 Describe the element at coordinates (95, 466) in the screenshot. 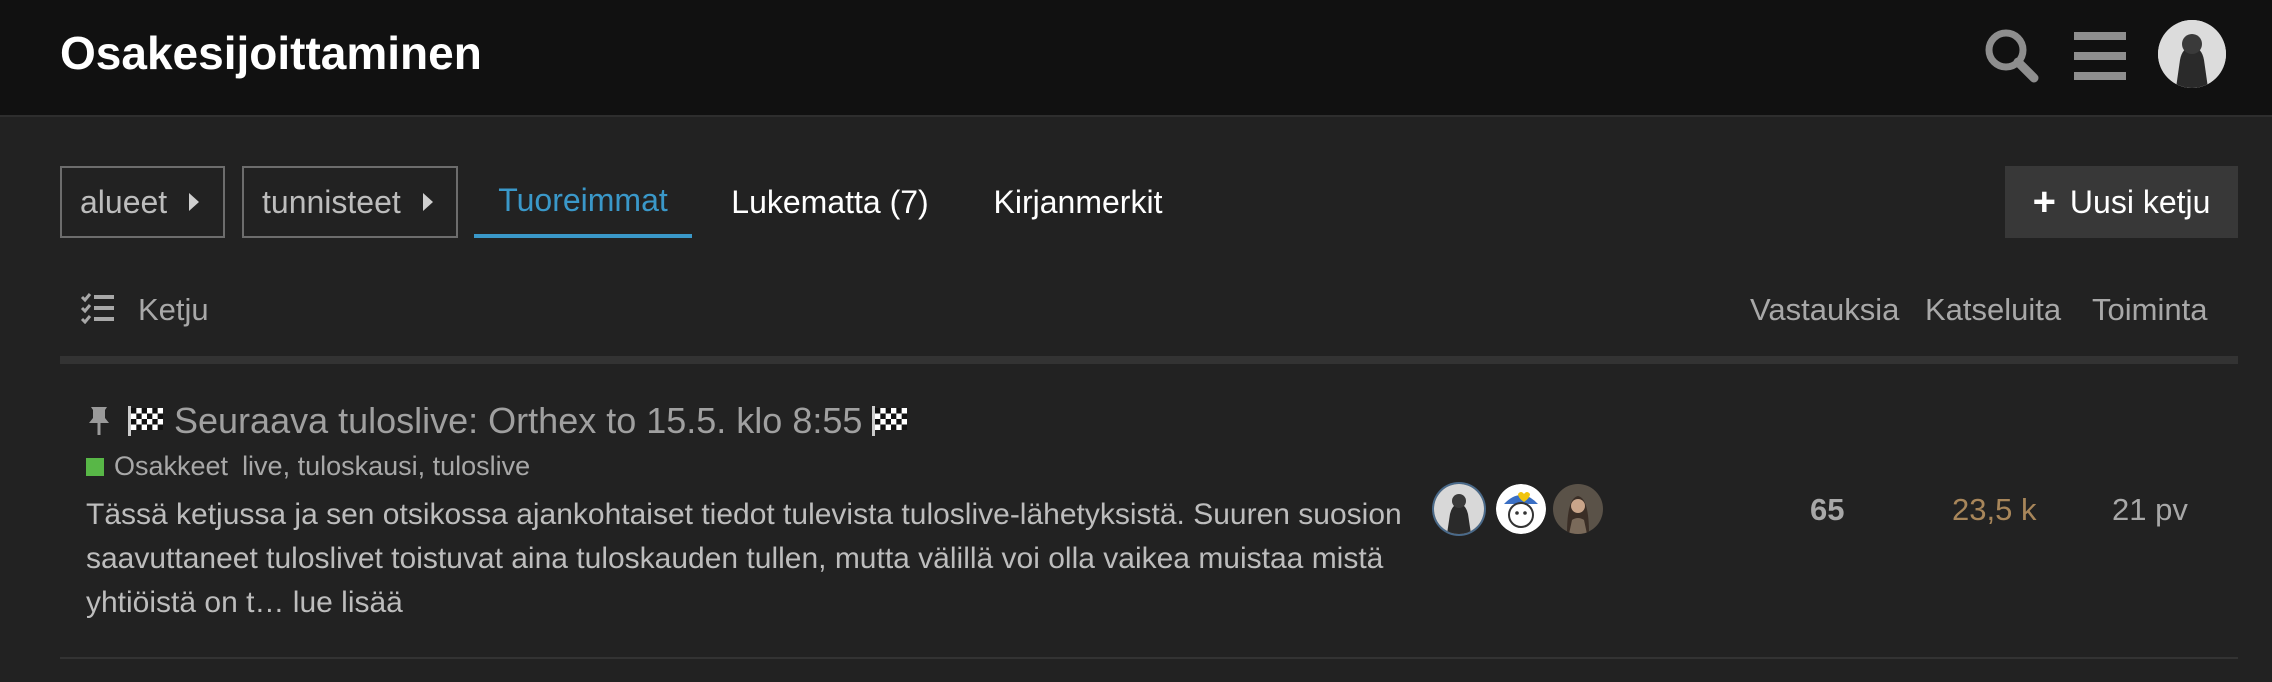

I see `category-color-badge` at that location.